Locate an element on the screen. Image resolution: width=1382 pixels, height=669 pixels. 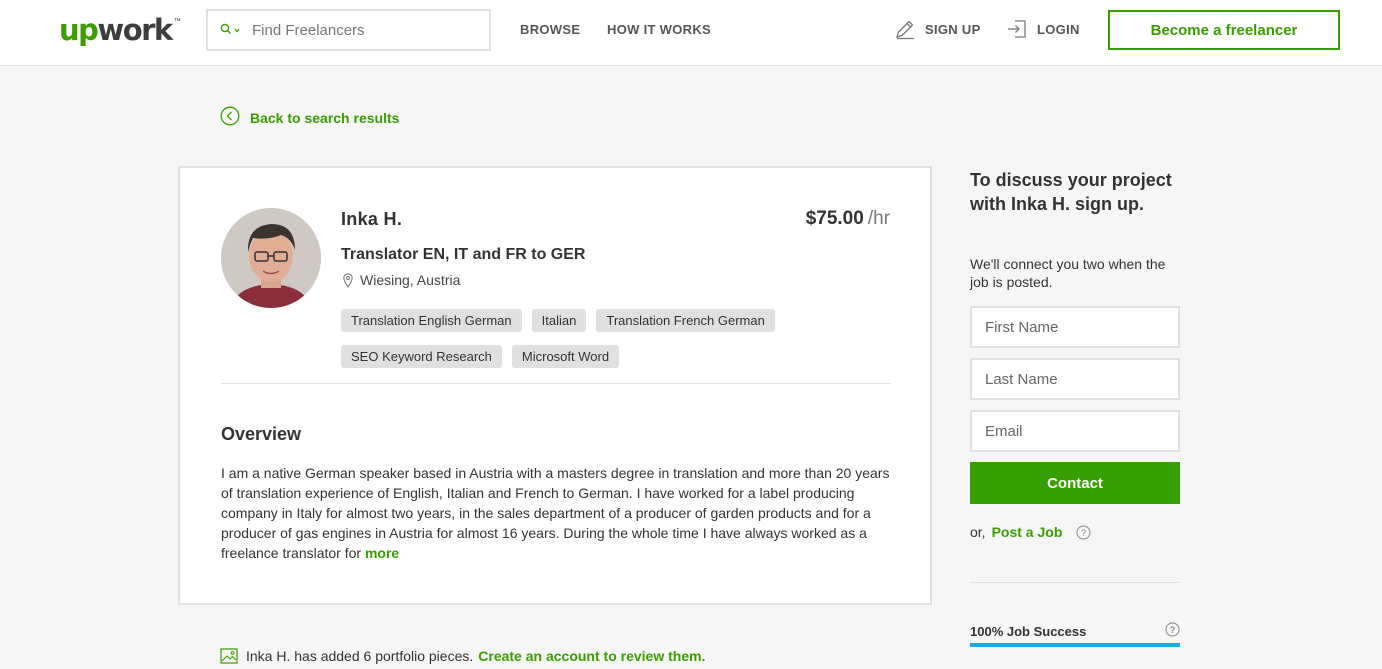
create-account-link: Create an account to review them. is located at coordinates (591, 656).